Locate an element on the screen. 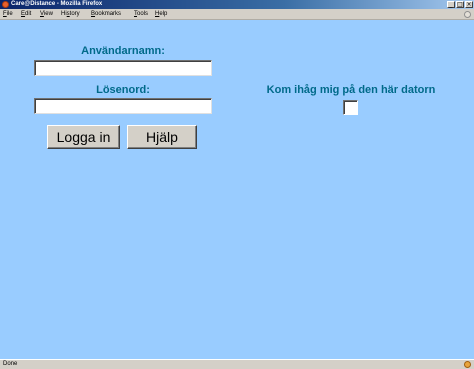  menu-help: Help is located at coordinates (161, 14).